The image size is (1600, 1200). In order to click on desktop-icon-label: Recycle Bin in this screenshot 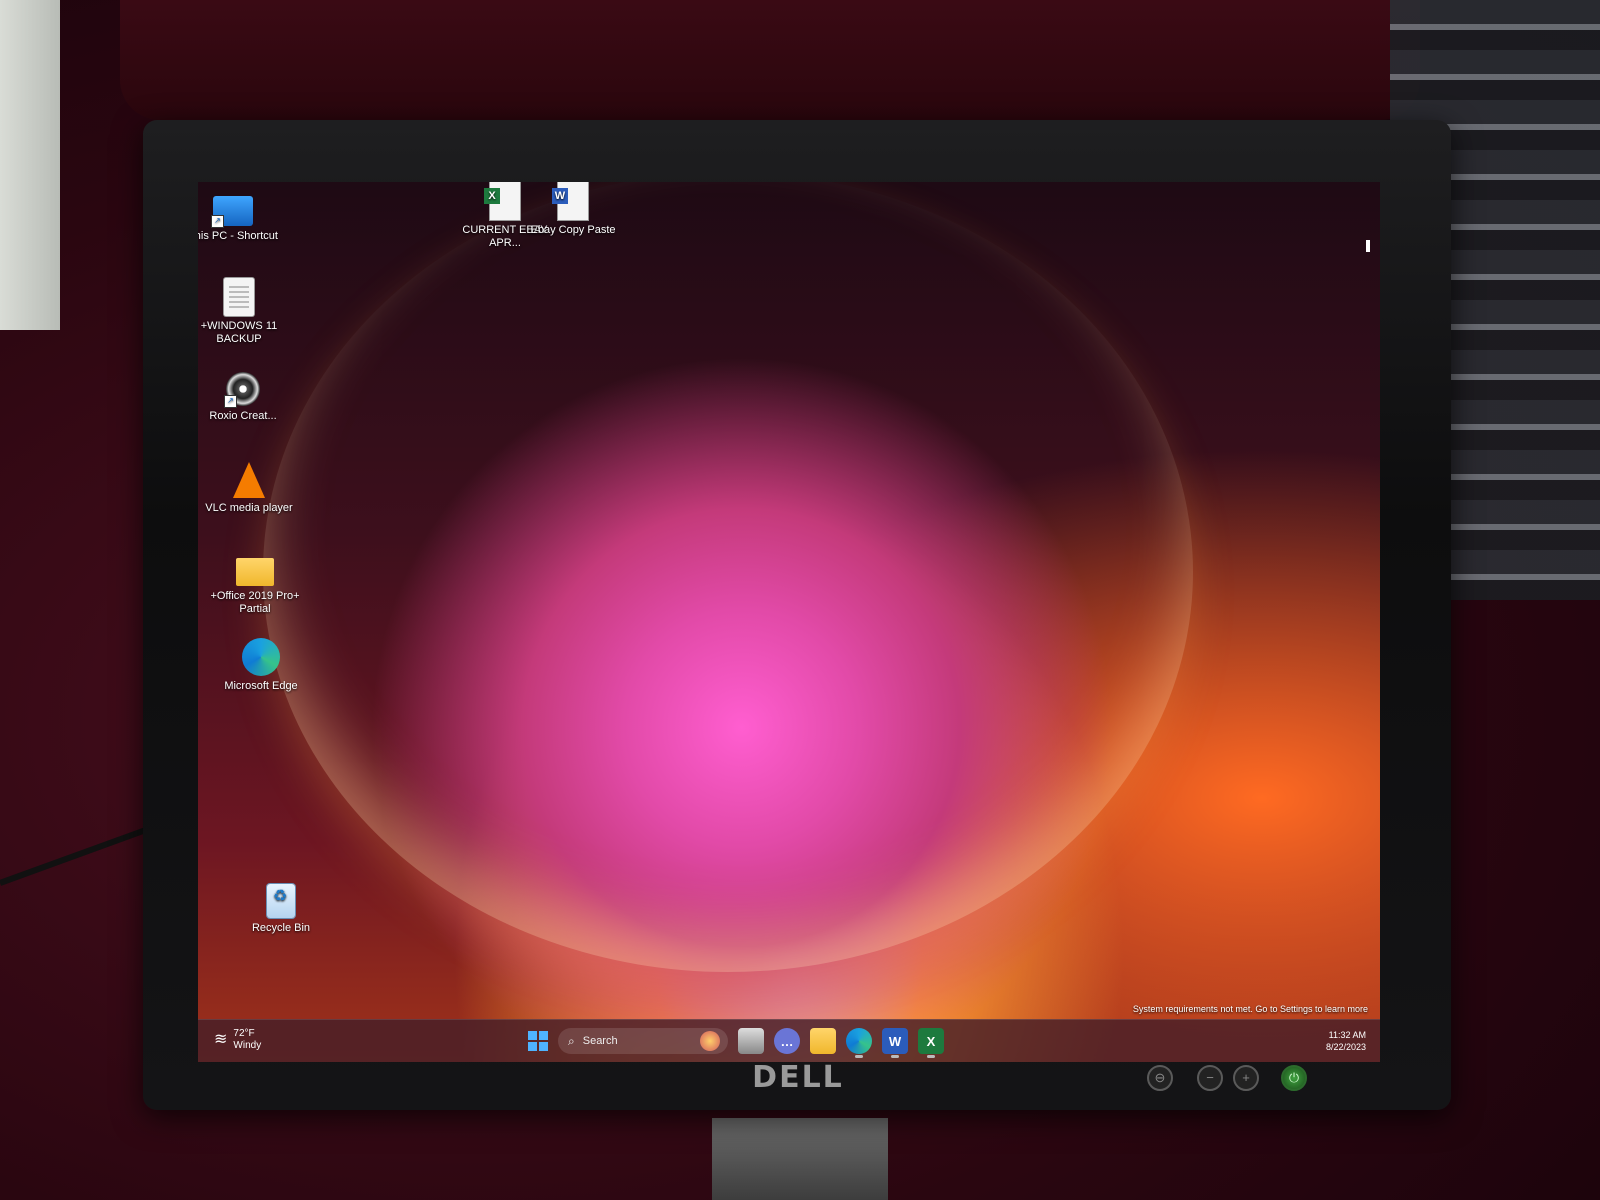, I will do `click(281, 928)`.